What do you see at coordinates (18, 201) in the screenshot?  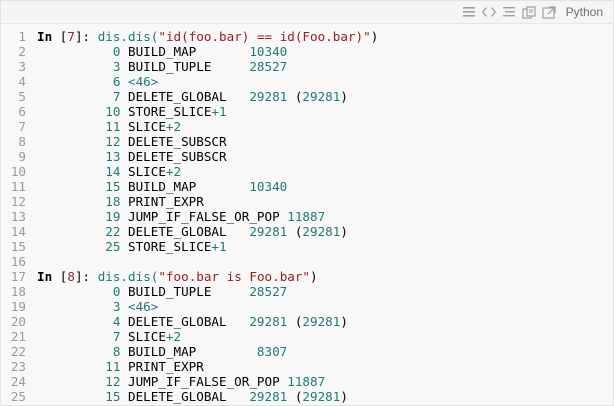 I see `line-number: 12` at bounding box center [18, 201].